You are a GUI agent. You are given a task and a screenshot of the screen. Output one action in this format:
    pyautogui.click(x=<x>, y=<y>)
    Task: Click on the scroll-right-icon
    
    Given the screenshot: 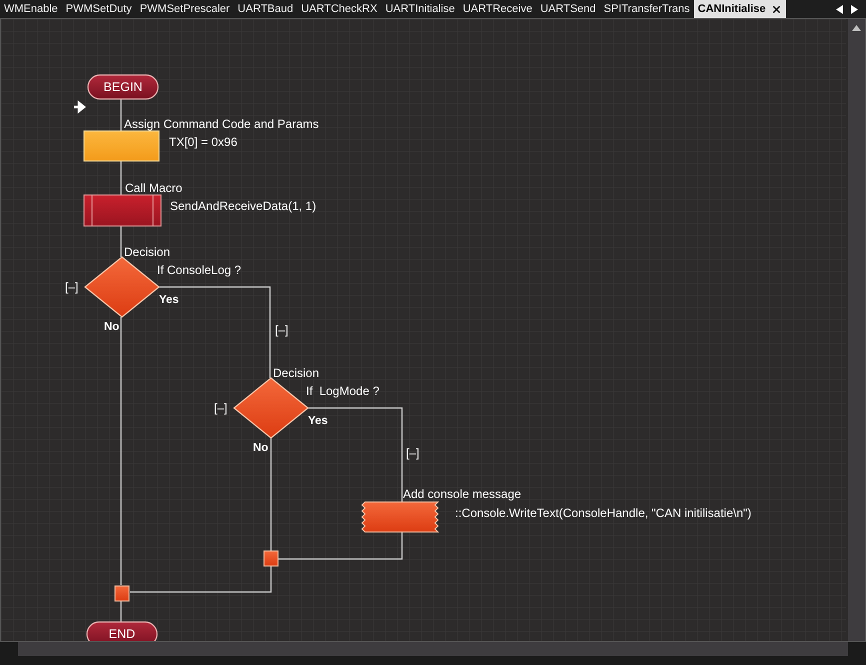 What is the action you would take?
    pyautogui.click(x=854, y=9)
    